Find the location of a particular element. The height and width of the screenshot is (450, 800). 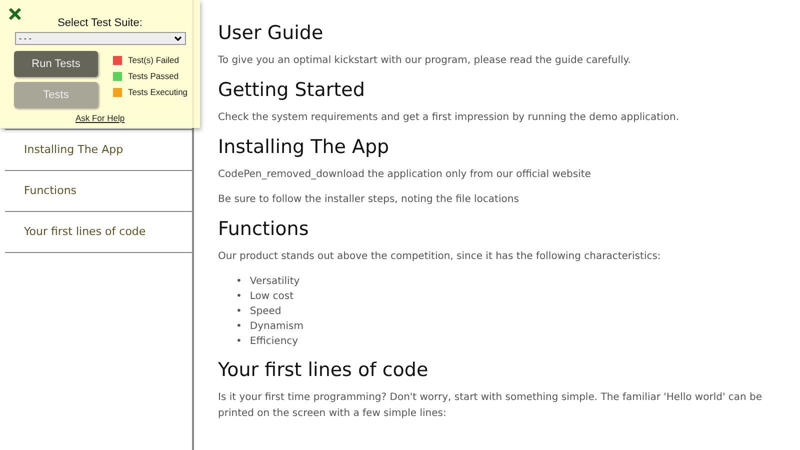

panel-title: Select Test Suite: is located at coordinates (100, 23).